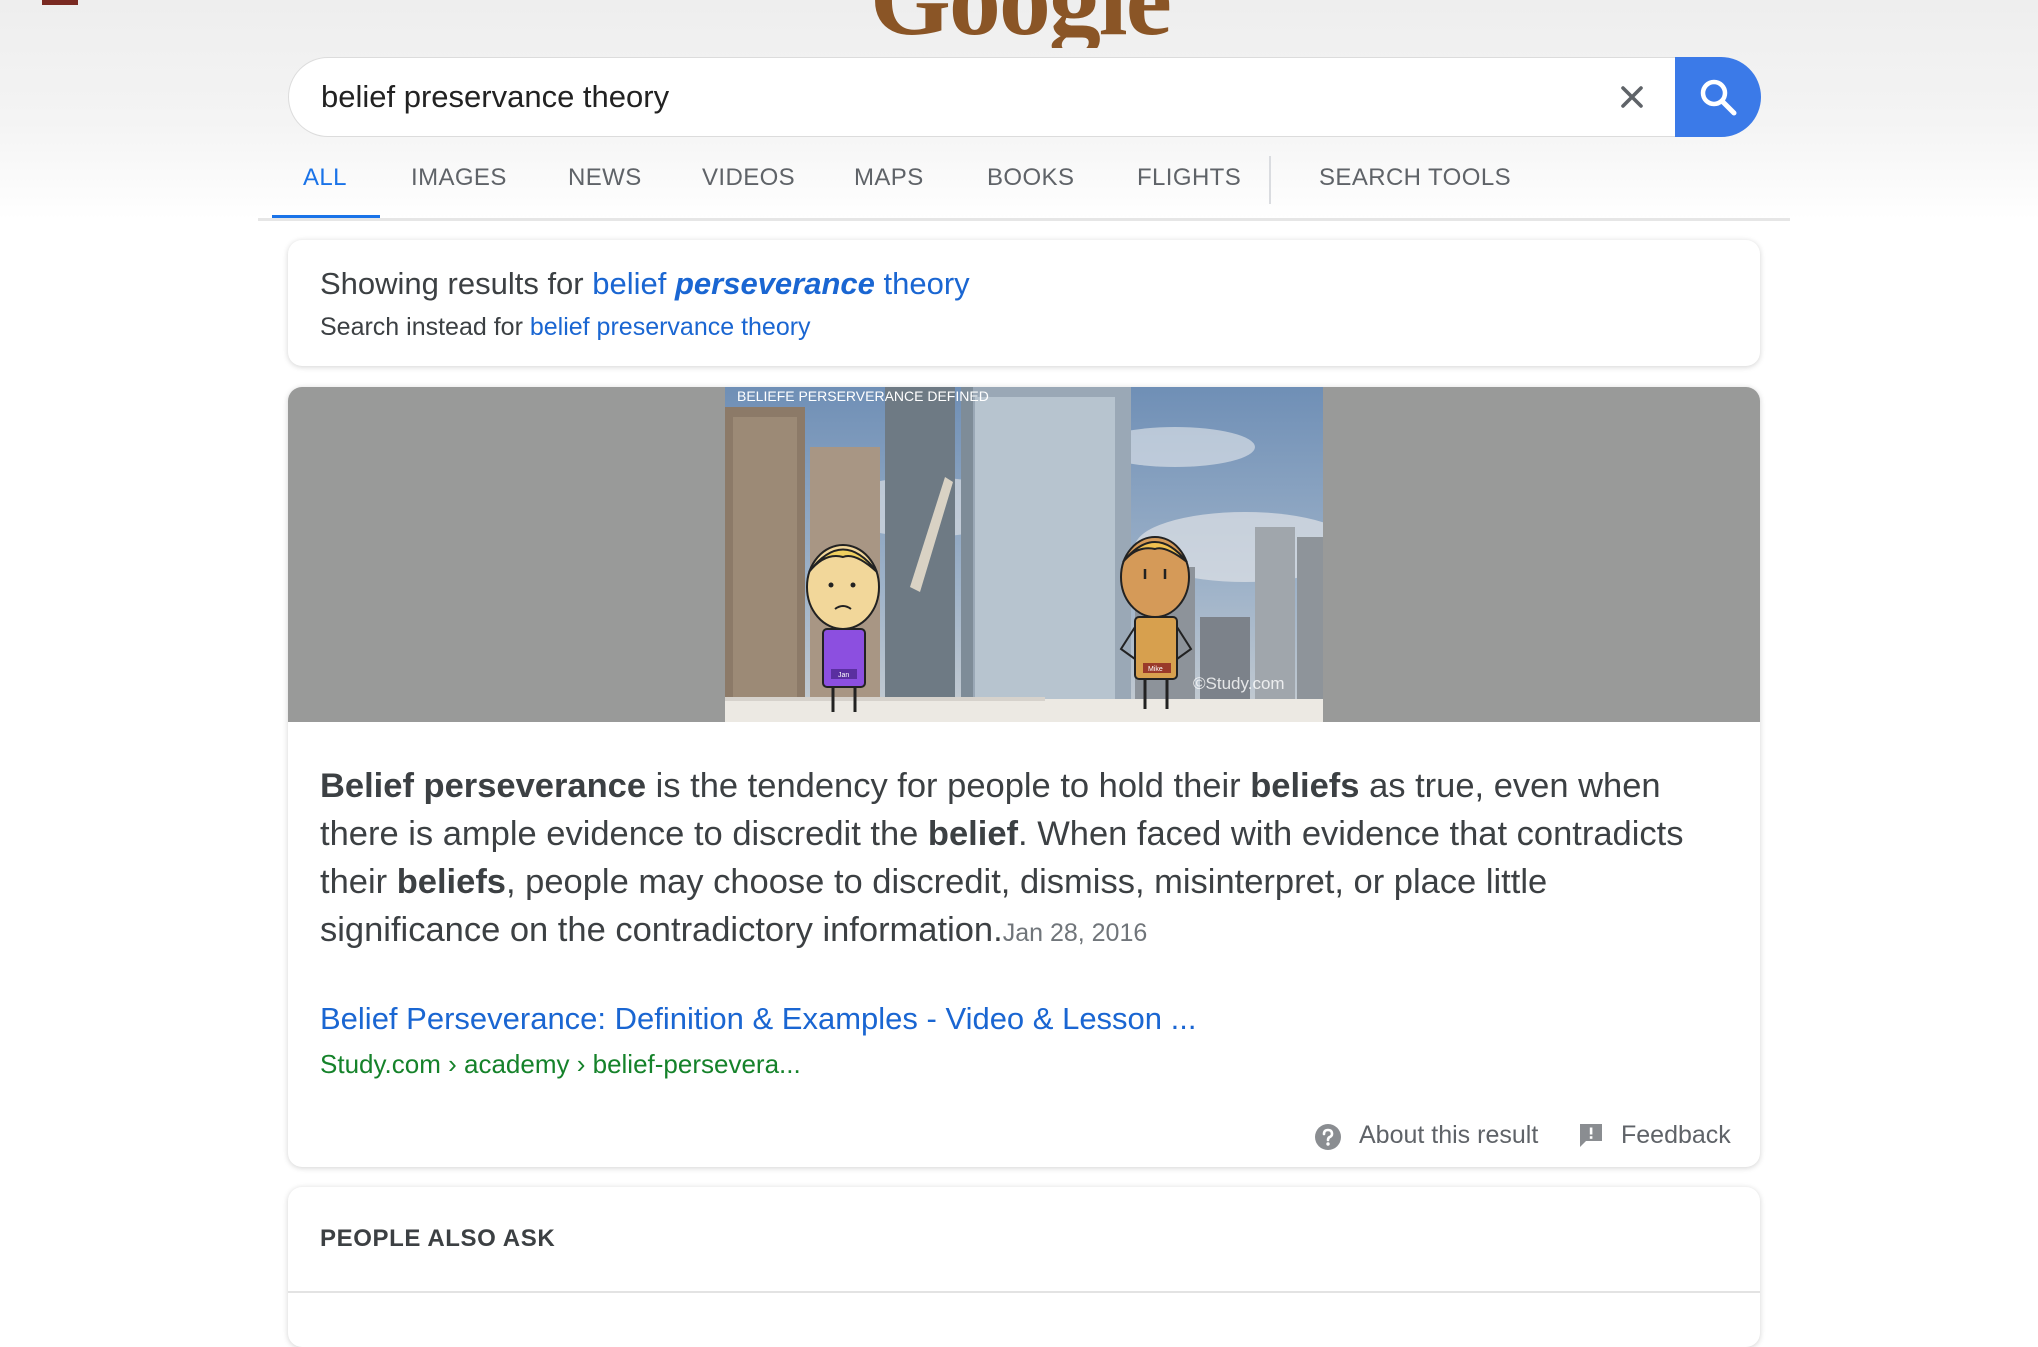 The image size is (2038, 1347). Describe the element at coordinates (1155, 669) in the screenshot. I see `character-name-mike: Mike` at that location.